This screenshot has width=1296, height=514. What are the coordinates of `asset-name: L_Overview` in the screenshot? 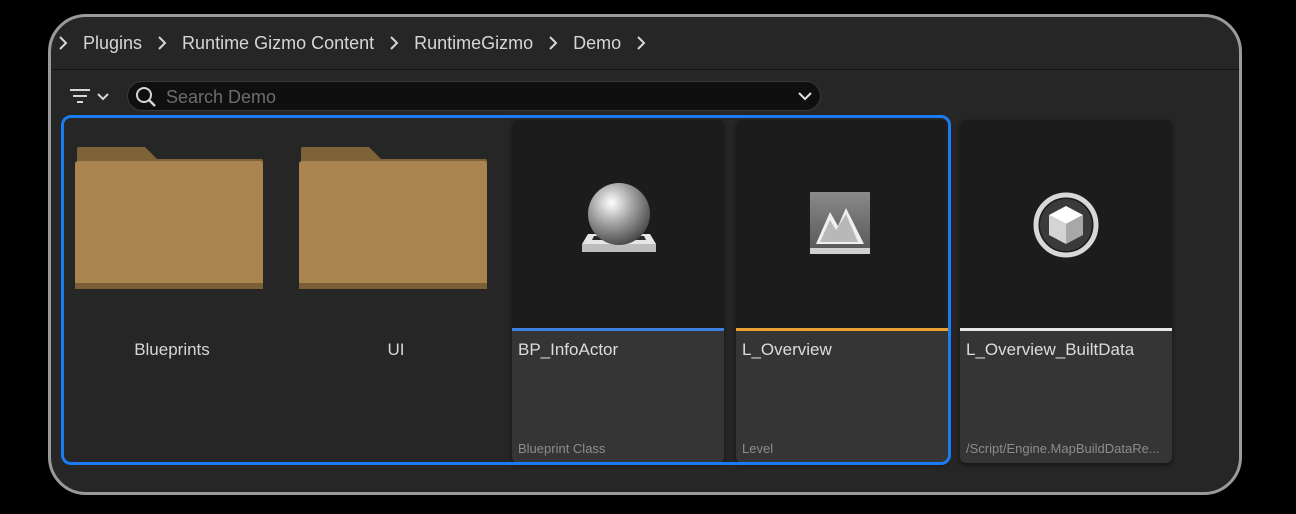 It's located at (787, 349).